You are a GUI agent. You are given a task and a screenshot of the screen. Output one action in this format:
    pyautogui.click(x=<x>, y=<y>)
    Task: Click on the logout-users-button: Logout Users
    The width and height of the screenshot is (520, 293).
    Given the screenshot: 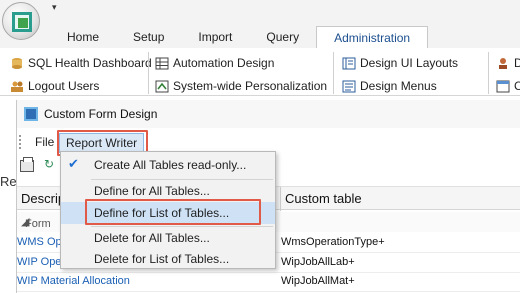 What is the action you would take?
    pyautogui.click(x=54, y=86)
    